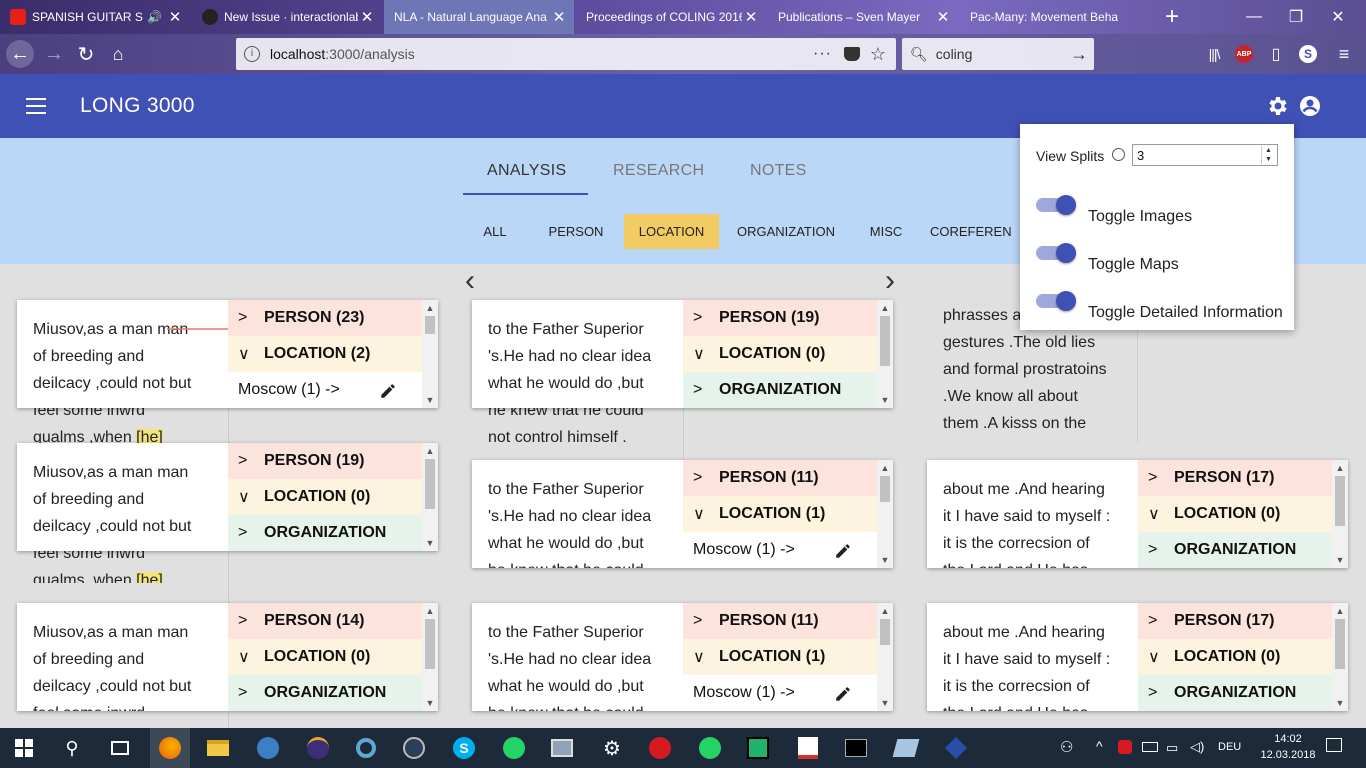  Describe the element at coordinates (956, 748) in the screenshot. I see `game-app-icon` at that location.